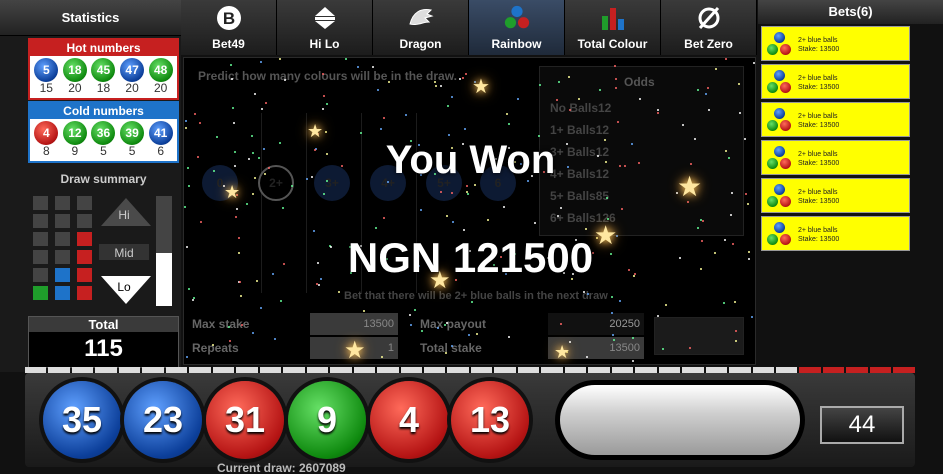 Image resolution: width=943 pixels, height=474 pixels. I want to click on red-ball-icon, so click(785, 163).